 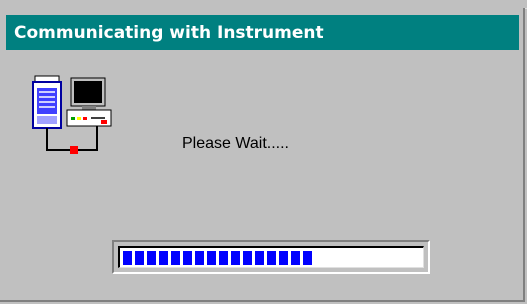 What do you see at coordinates (217, 258) in the screenshot?
I see `progress-fill` at bounding box center [217, 258].